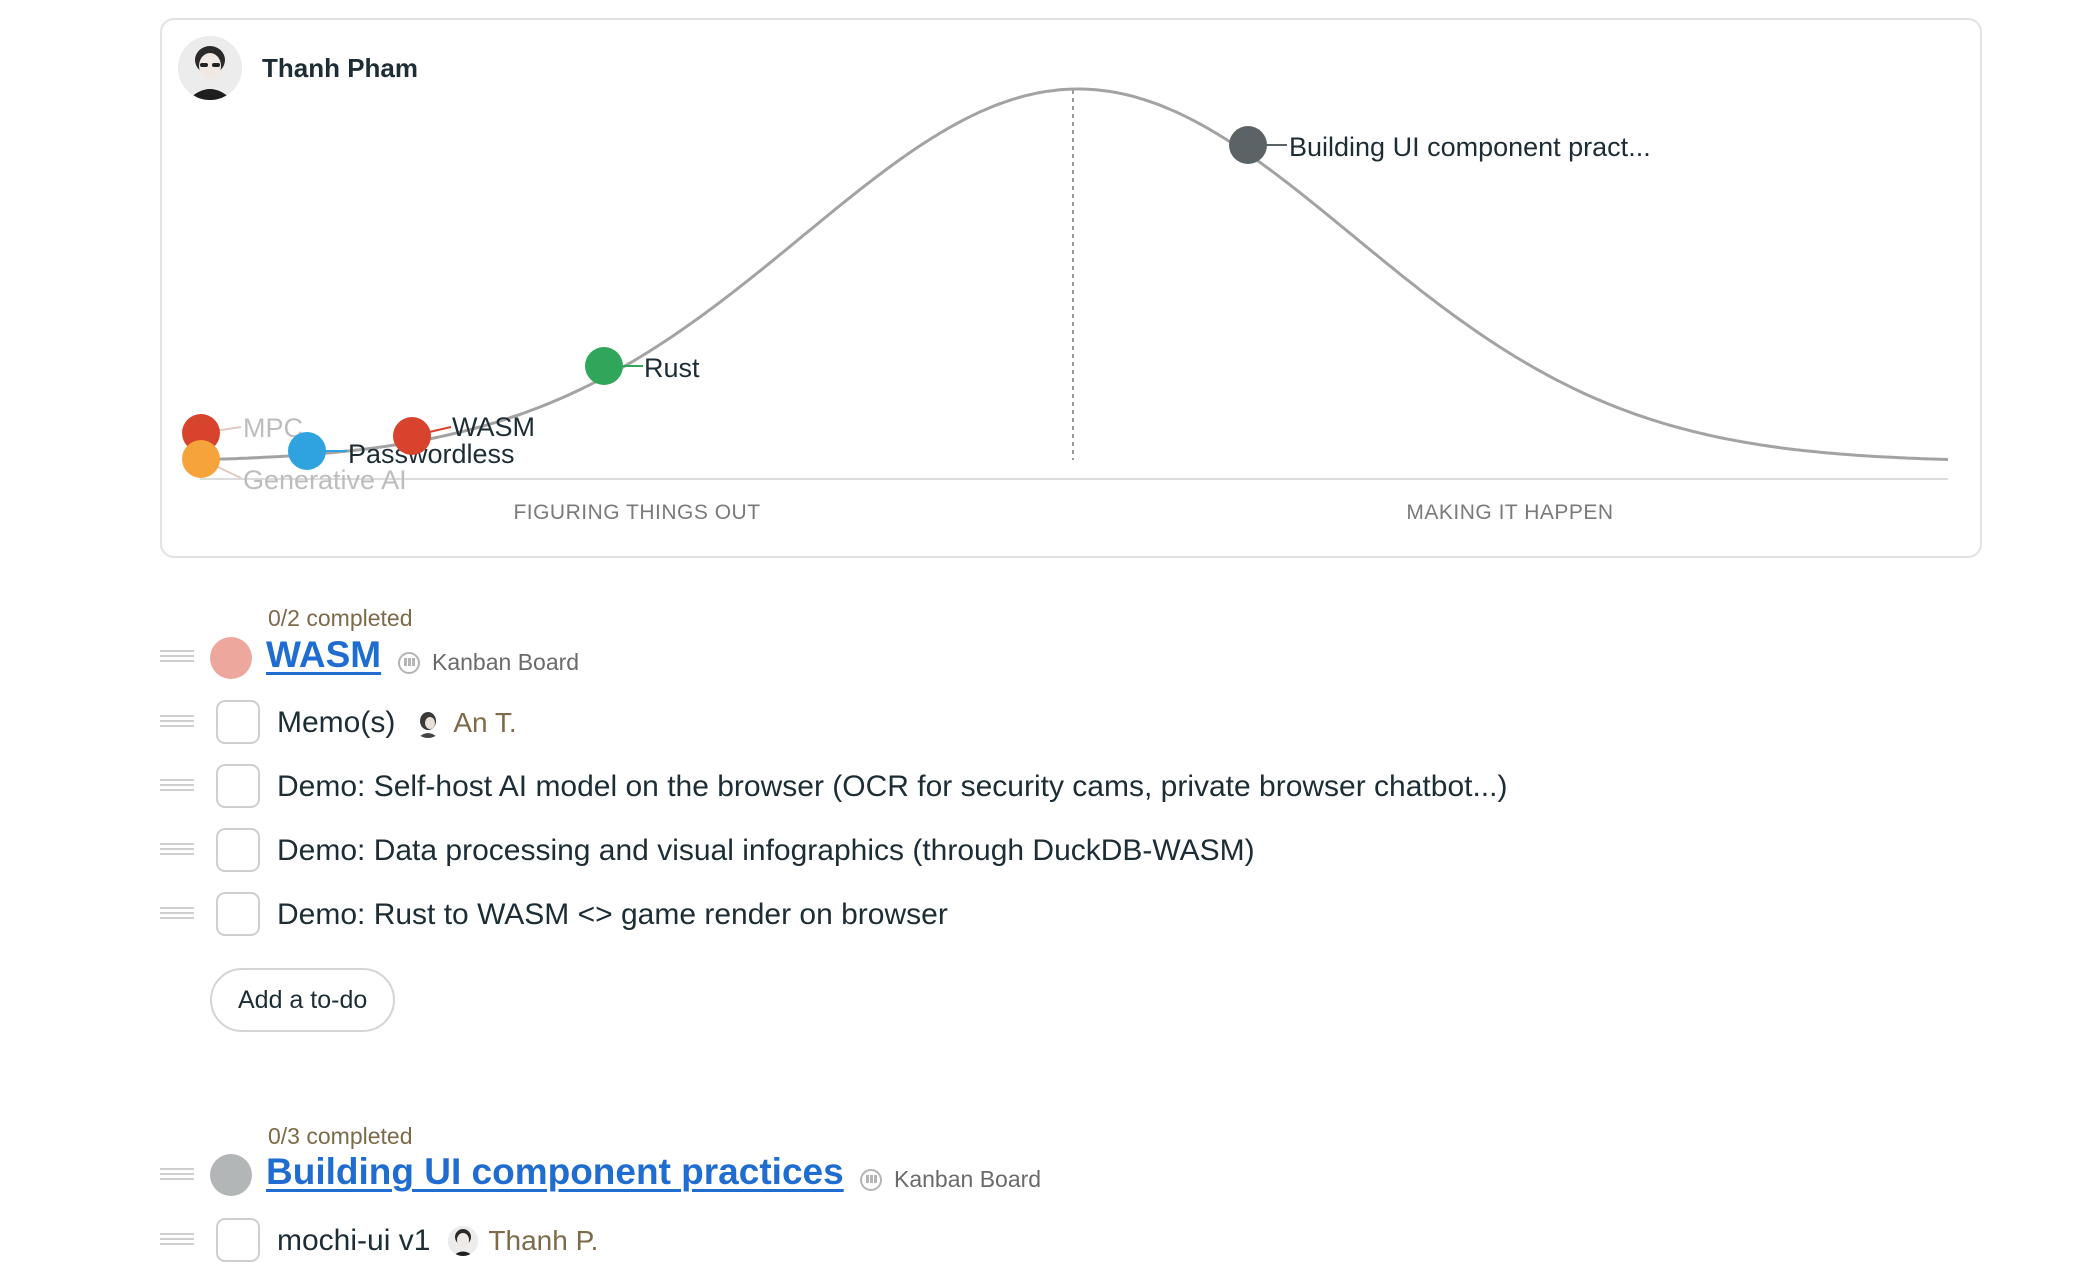 Image resolution: width=2092 pixels, height=1274 pixels. I want to click on group-progress: 0/3 completed, so click(340, 1136).